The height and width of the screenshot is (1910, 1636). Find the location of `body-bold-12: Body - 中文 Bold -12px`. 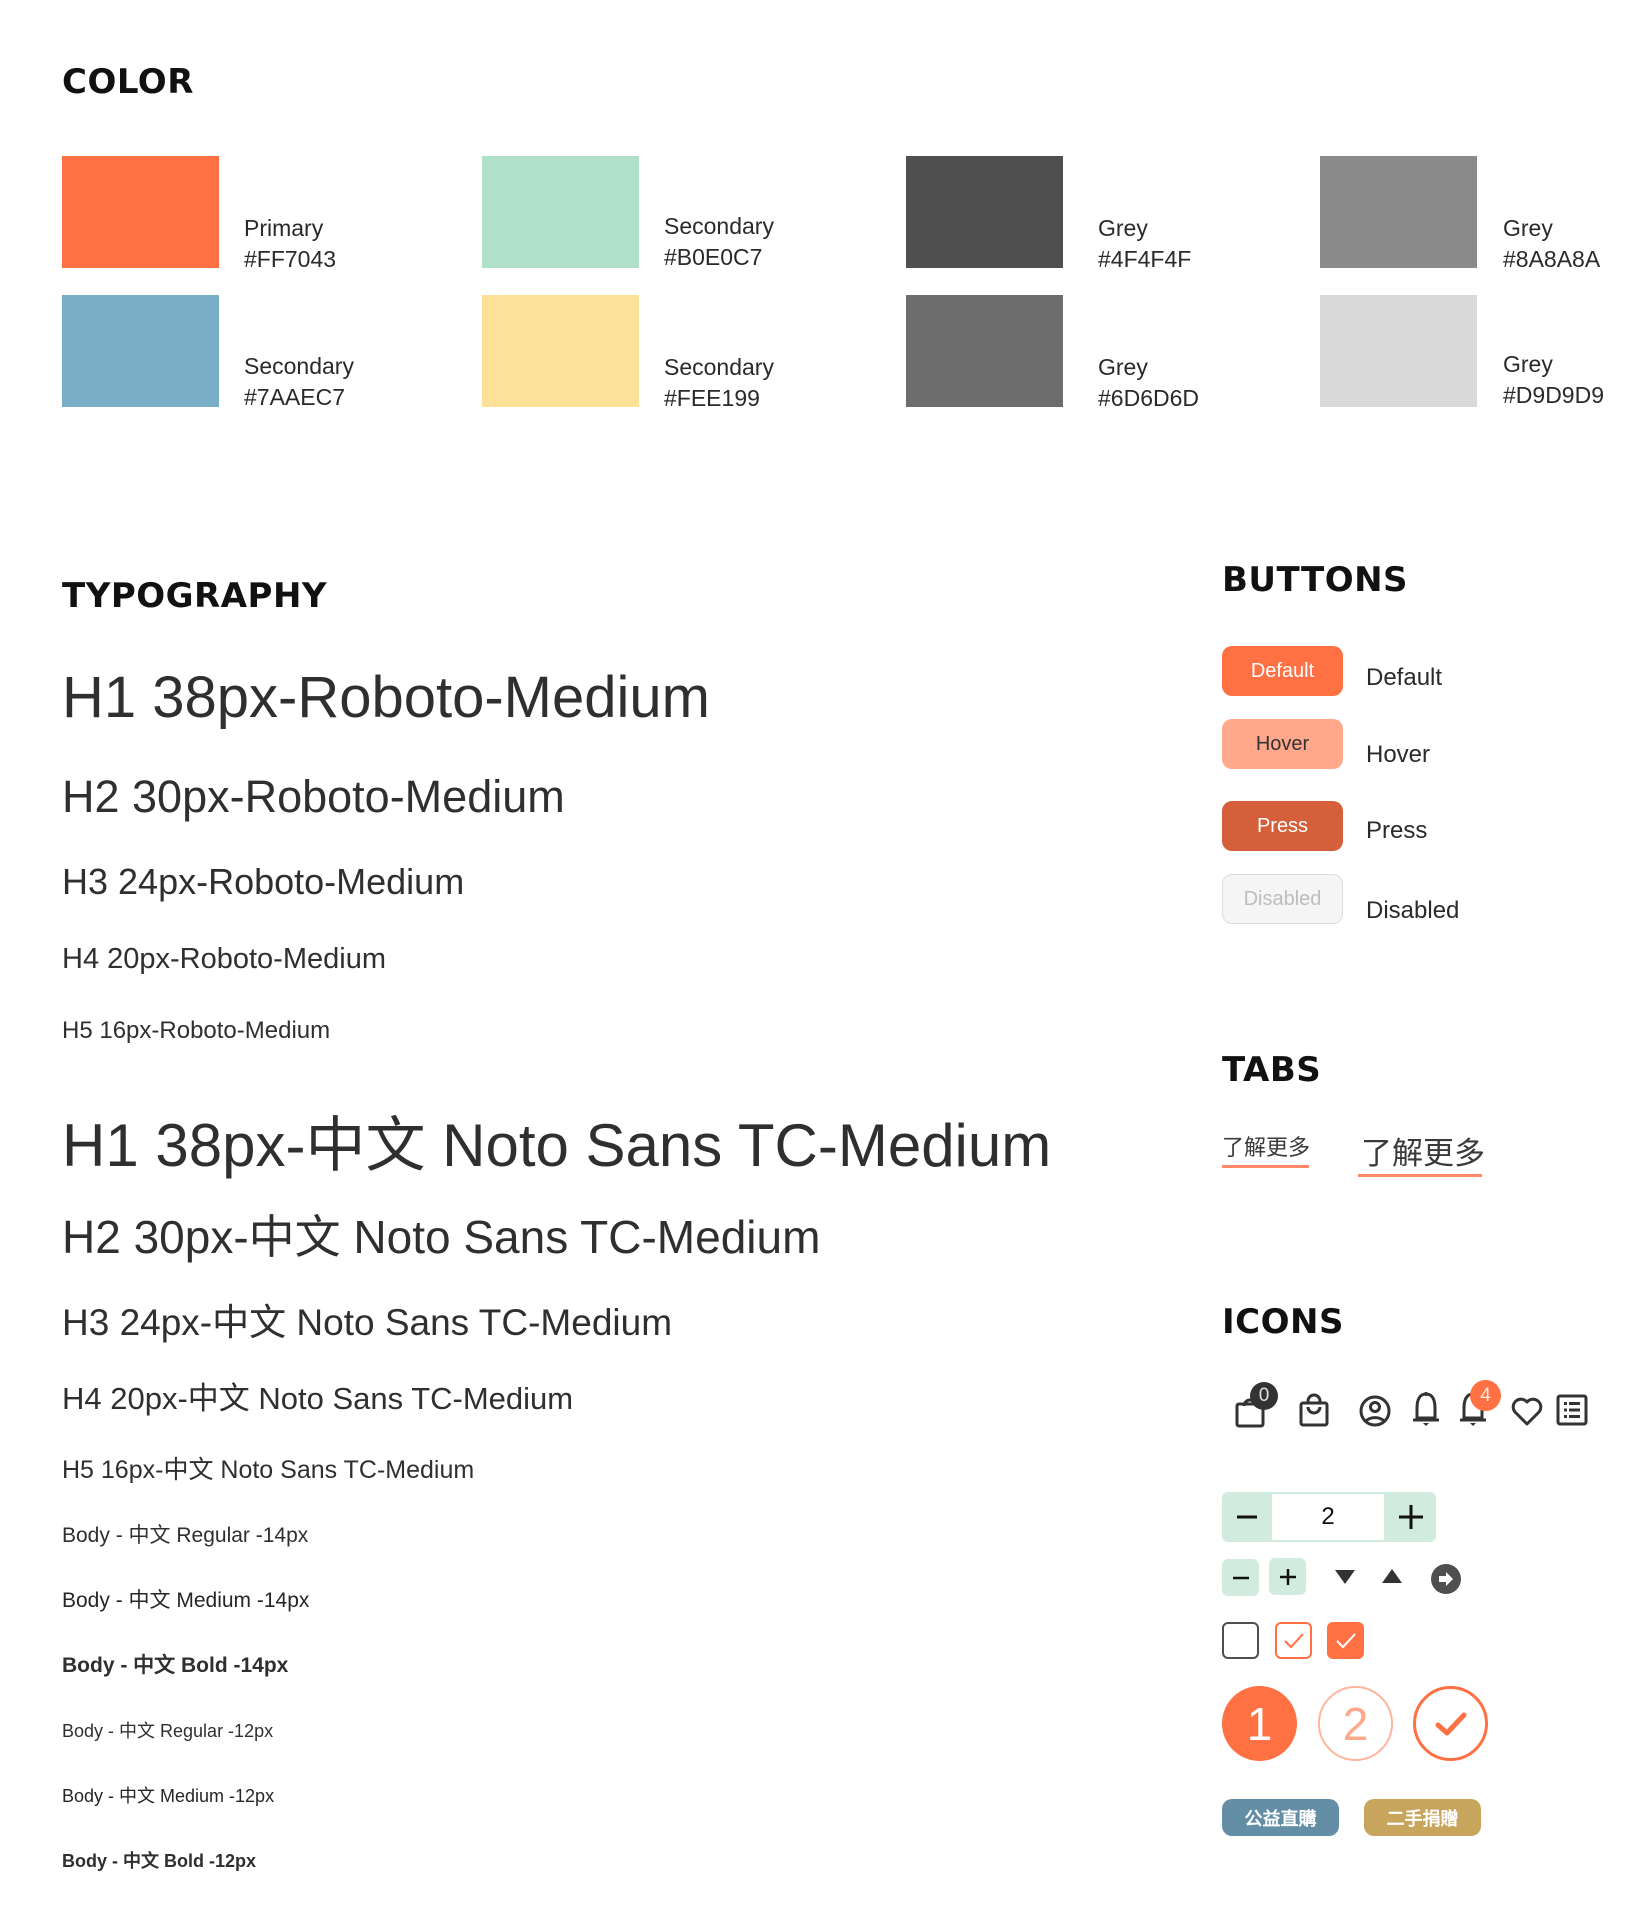

body-bold-12: Body - 中文 Bold -12px is located at coordinates (159, 1861).